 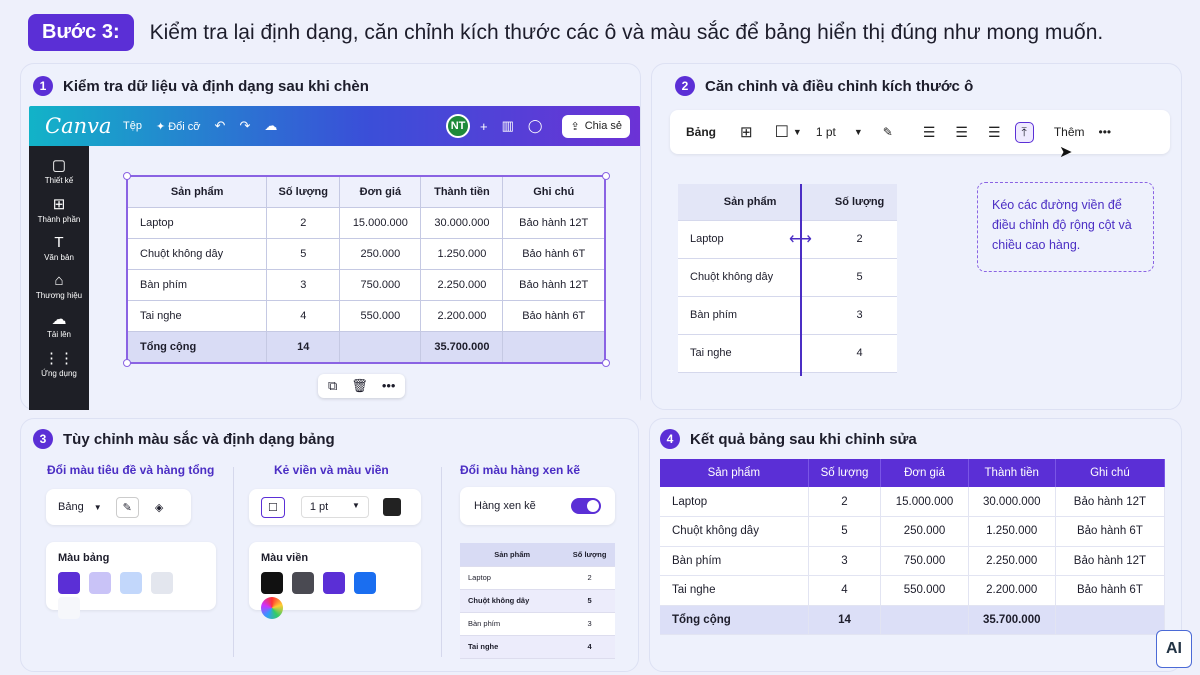 What do you see at coordinates (888, 132) in the screenshot?
I see `pen-icon: ✎` at bounding box center [888, 132].